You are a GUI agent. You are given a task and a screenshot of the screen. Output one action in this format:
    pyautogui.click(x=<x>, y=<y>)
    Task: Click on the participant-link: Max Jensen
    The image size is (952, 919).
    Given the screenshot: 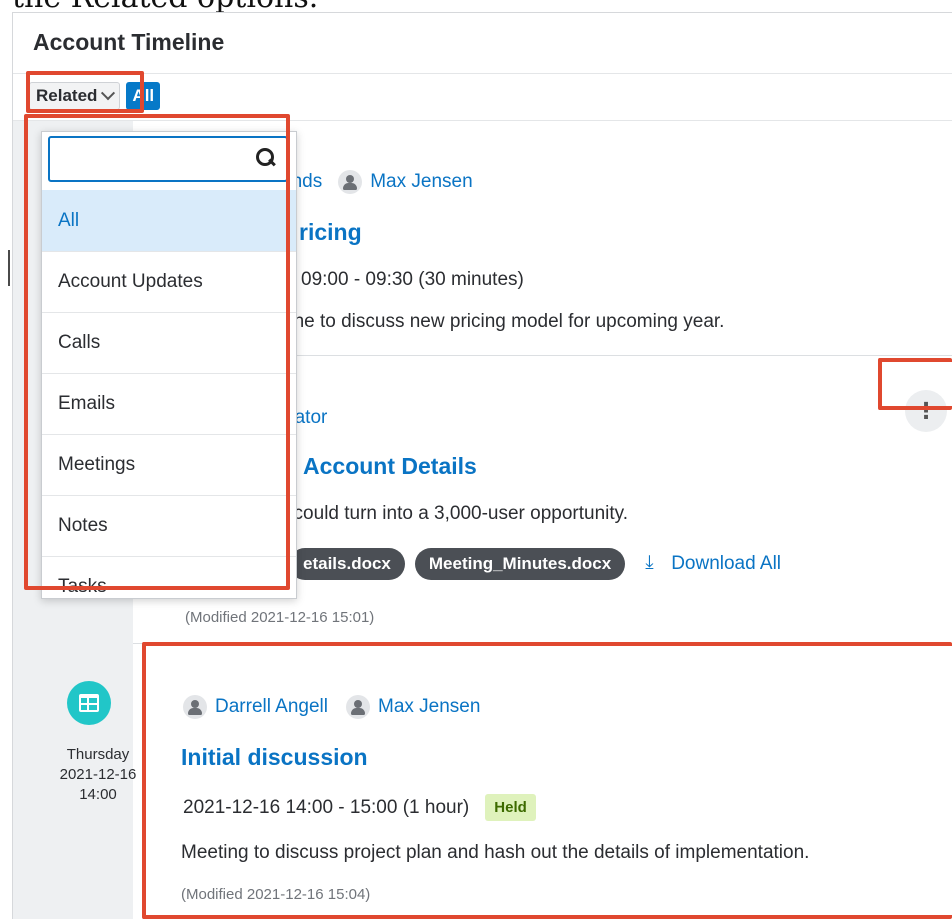 What is the action you would take?
    pyautogui.click(x=405, y=182)
    